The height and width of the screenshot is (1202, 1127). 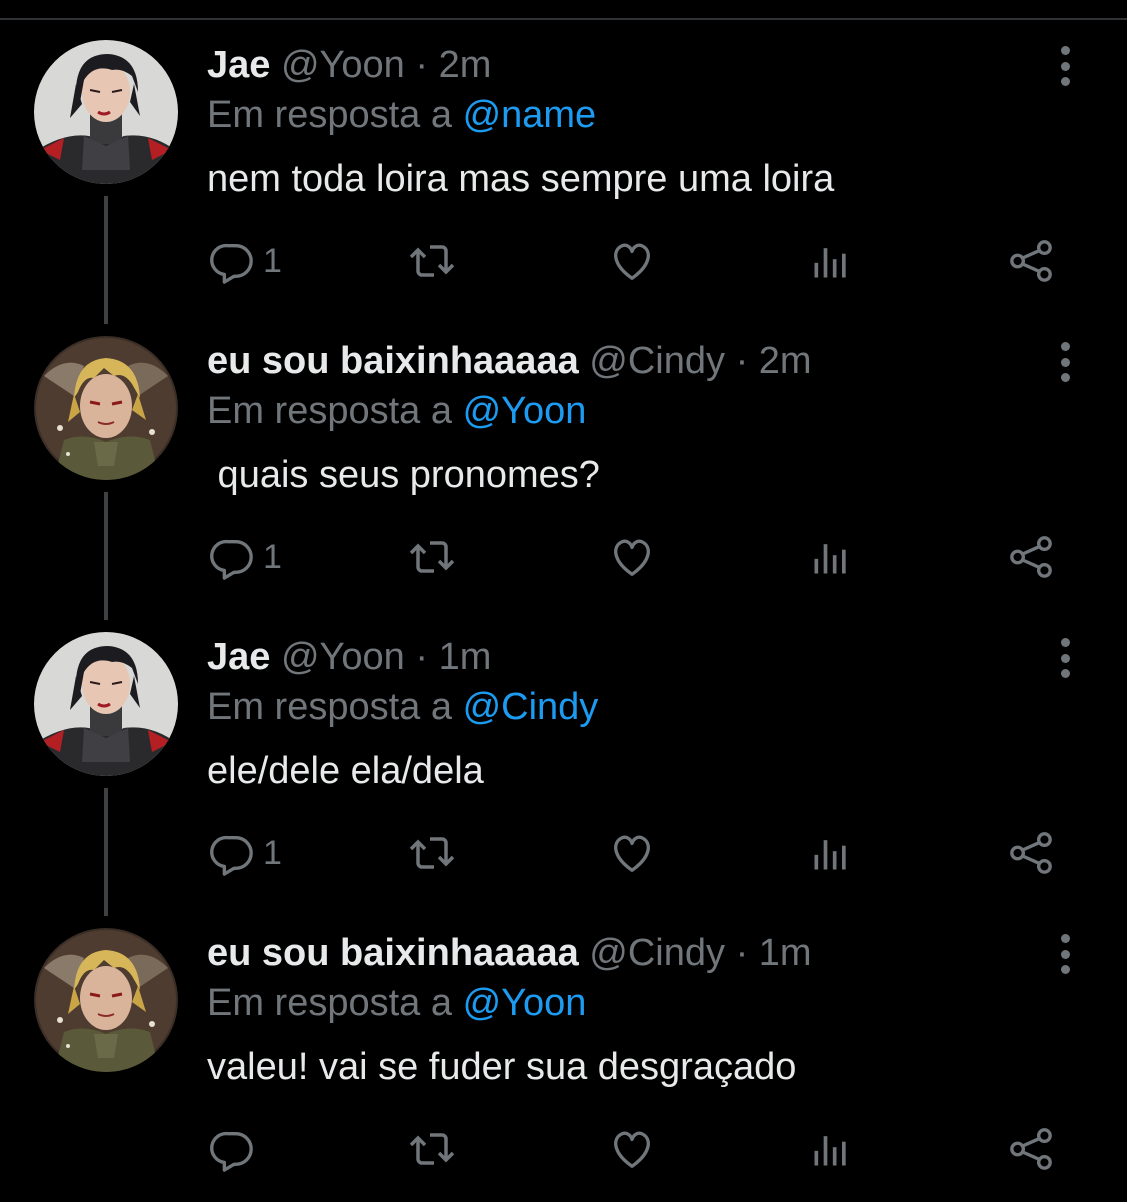 I want to click on mention-link: @name, so click(x=530, y=115).